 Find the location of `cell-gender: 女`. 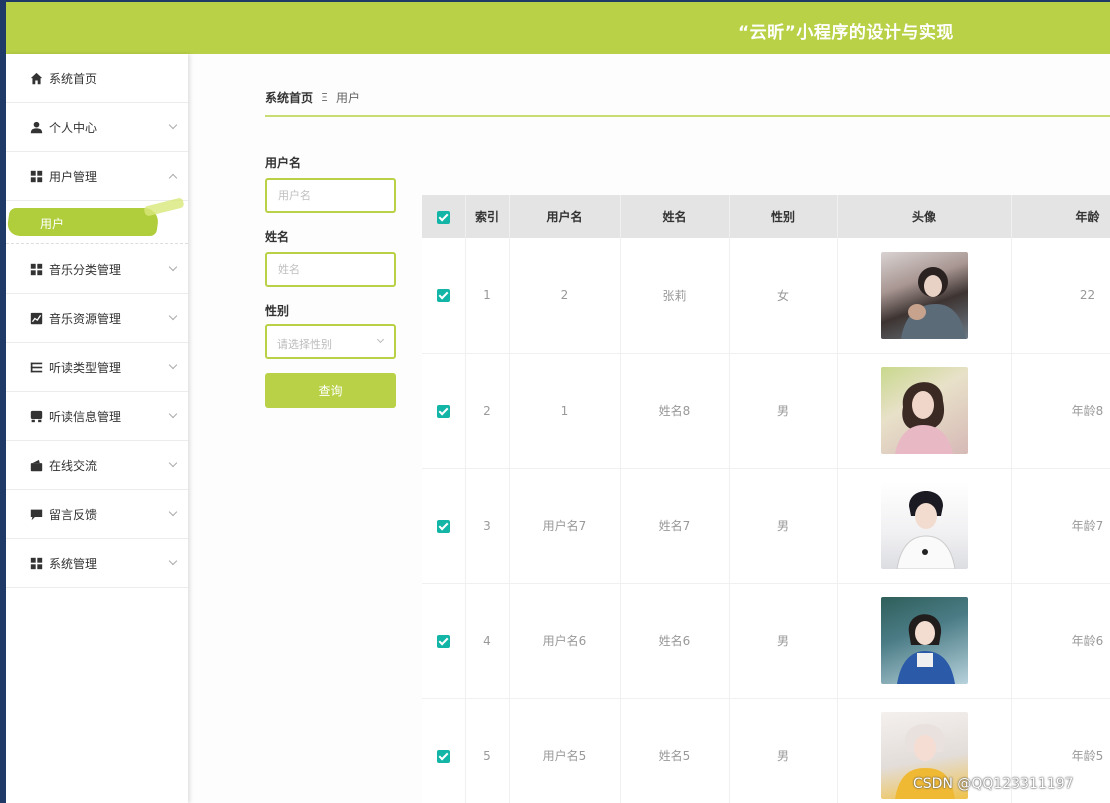

cell-gender: 女 is located at coordinates (783, 296).